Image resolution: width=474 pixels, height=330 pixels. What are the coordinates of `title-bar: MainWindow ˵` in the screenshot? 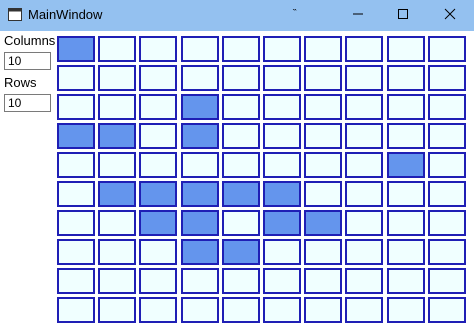 It's located at (237, 15).